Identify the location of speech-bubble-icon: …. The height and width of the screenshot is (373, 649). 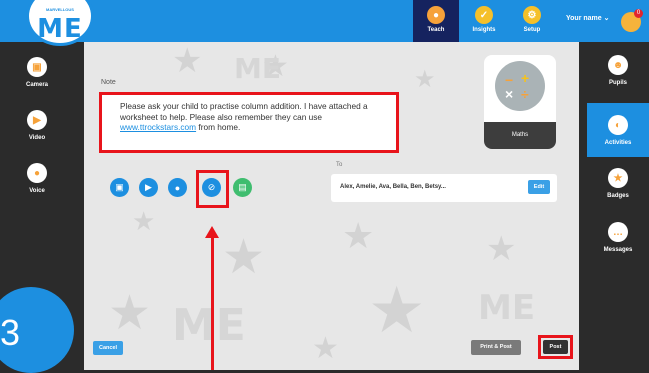
(618, 232).